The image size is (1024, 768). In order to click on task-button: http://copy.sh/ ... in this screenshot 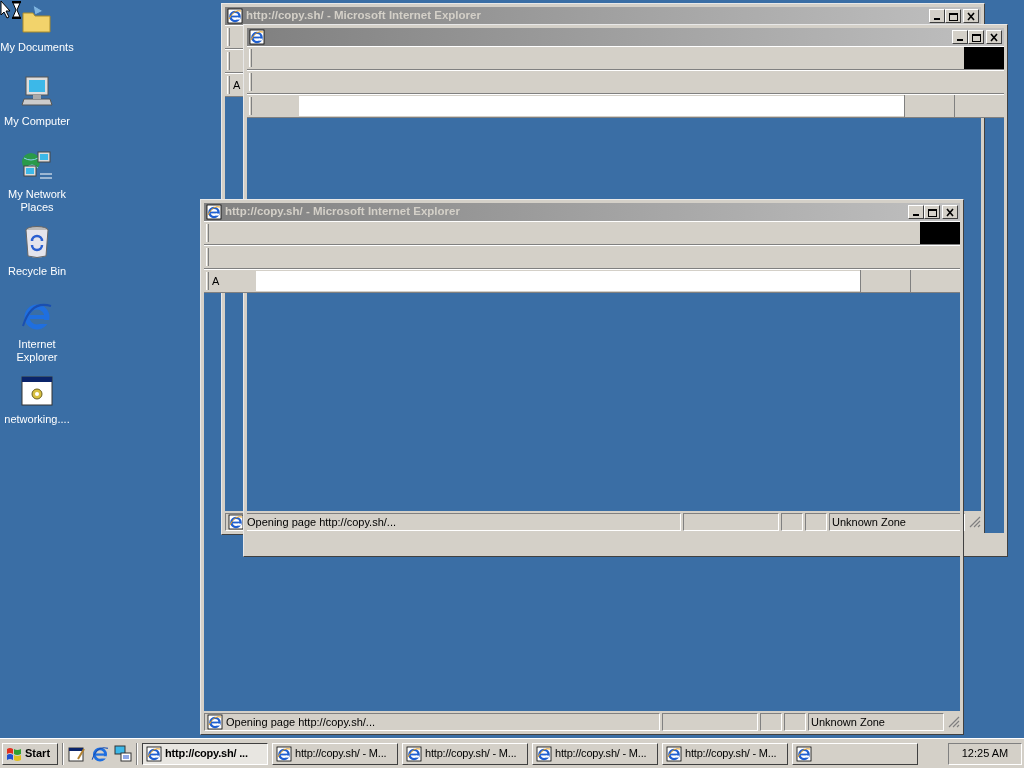, I will do `click(205, 753)`.